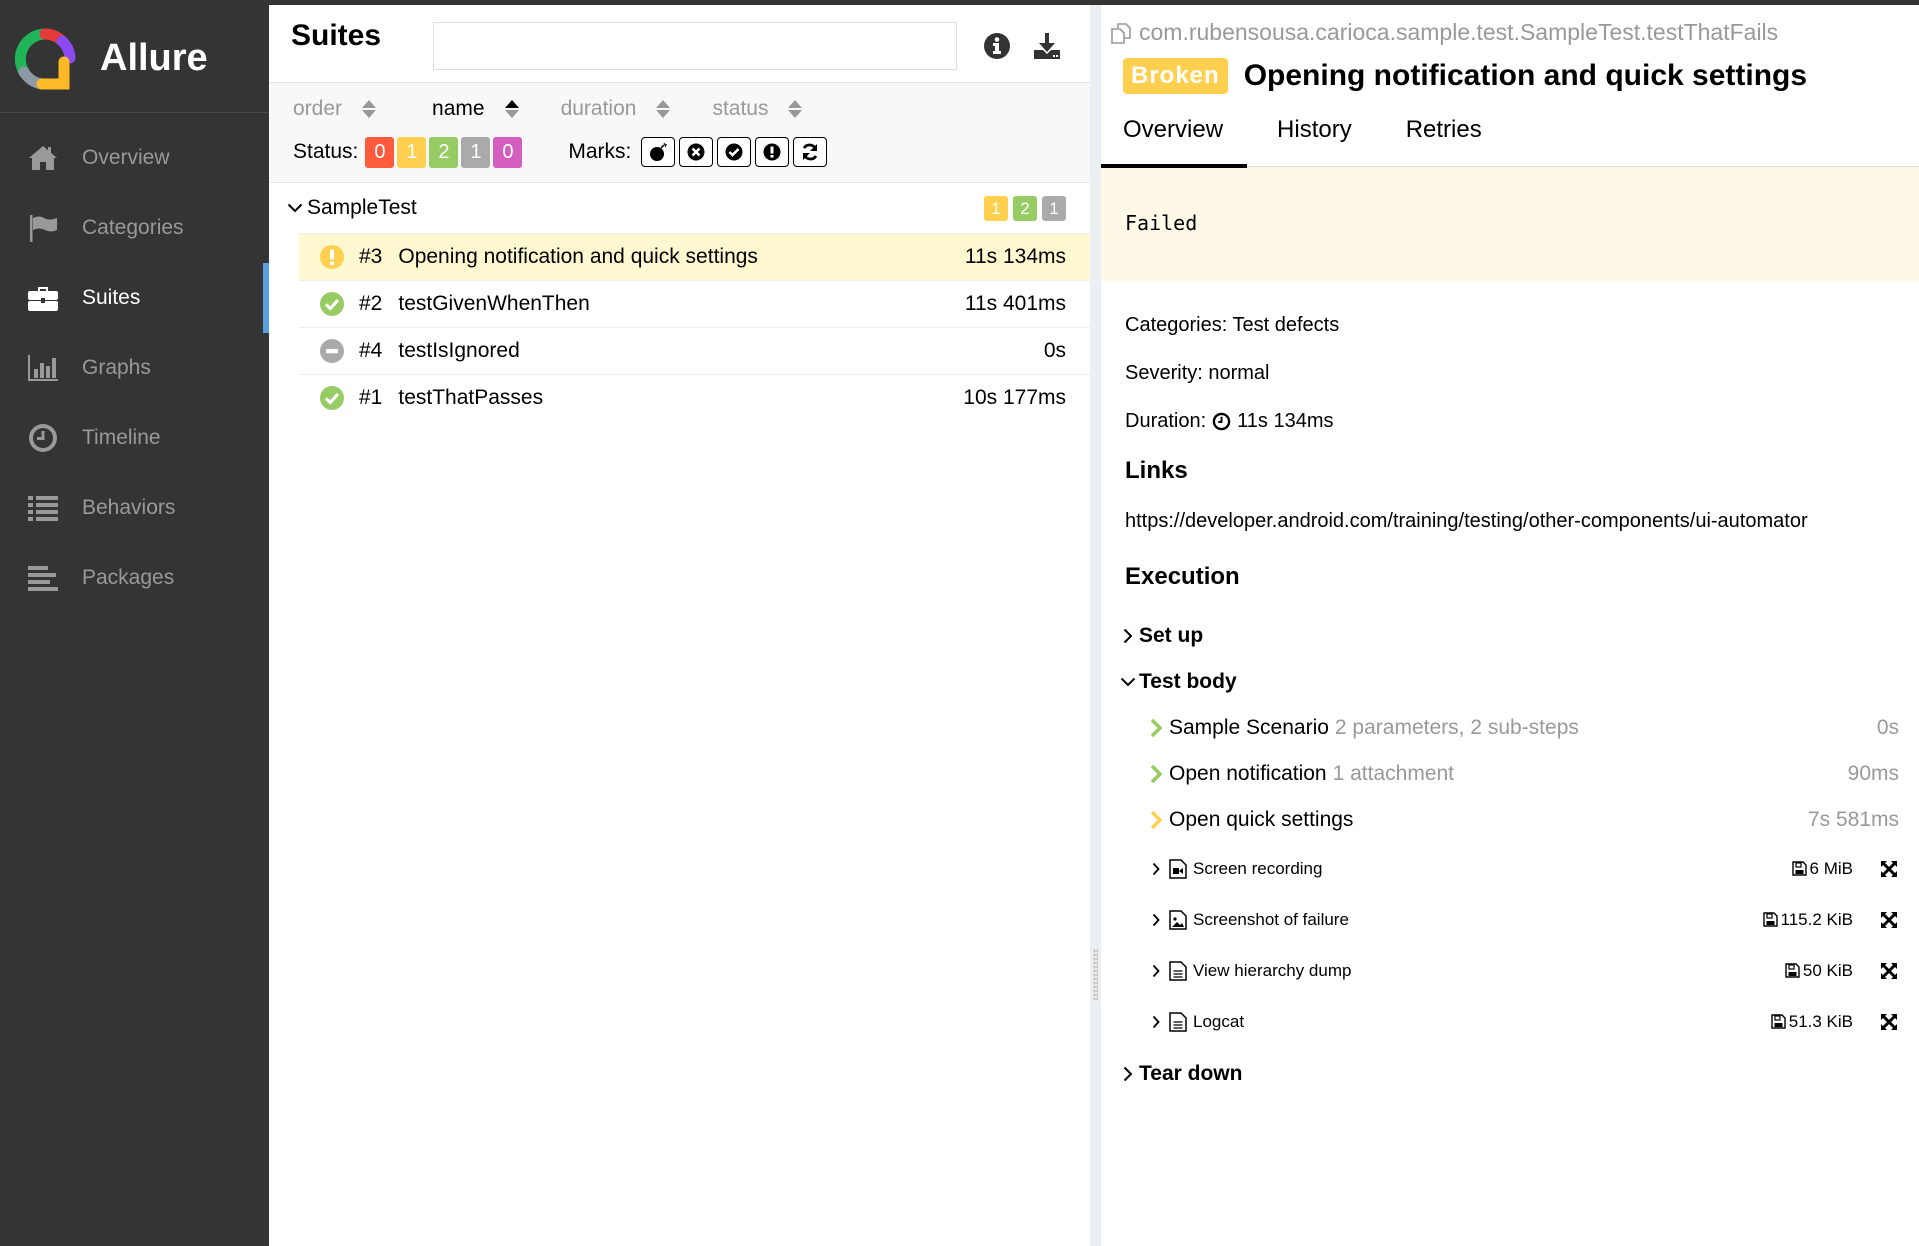 Image resolution: width=1919 pixels, height=1246 pixels. I want to click on sort-label: status, so click(740, 108).